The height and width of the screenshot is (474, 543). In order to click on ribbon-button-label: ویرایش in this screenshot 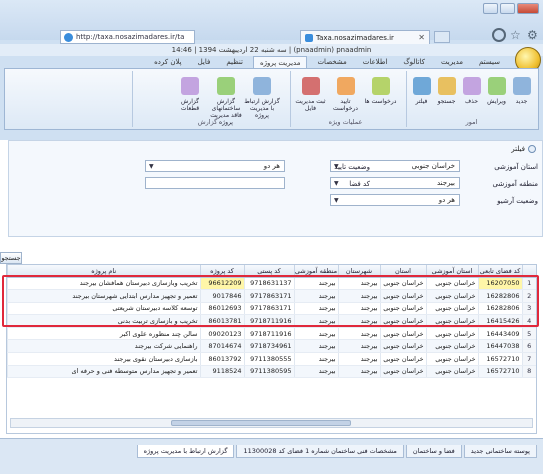, I will do `click(496, 101)`.